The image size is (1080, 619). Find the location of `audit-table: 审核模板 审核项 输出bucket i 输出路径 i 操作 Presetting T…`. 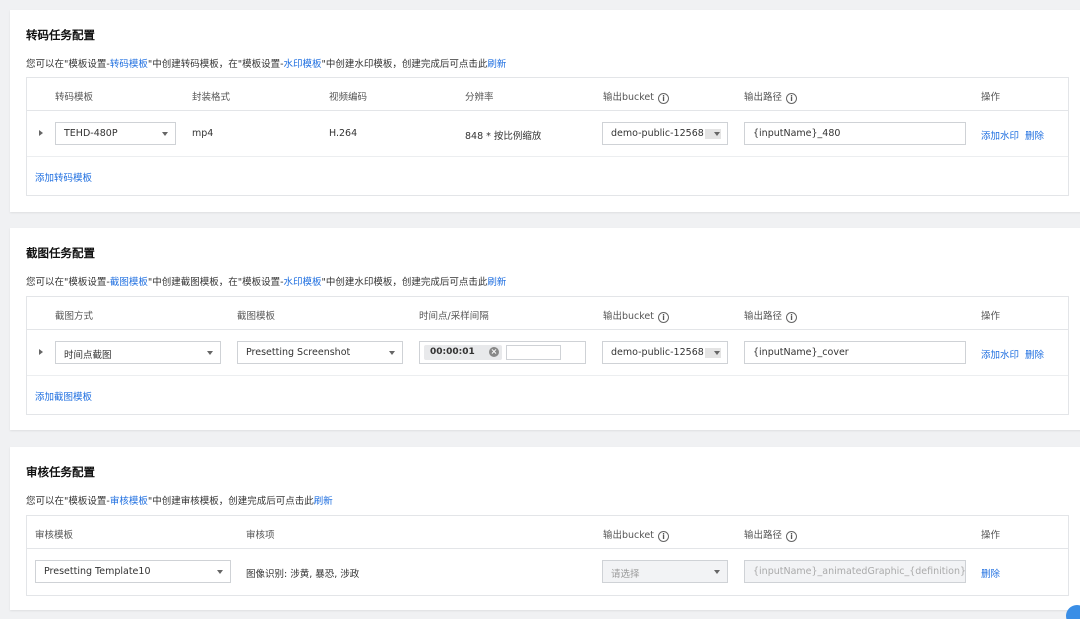

audit-table: 审核模板 审核项 输出bucket i 输出路径 i 操作 Presetting T… is located at coordinates (547, 555).